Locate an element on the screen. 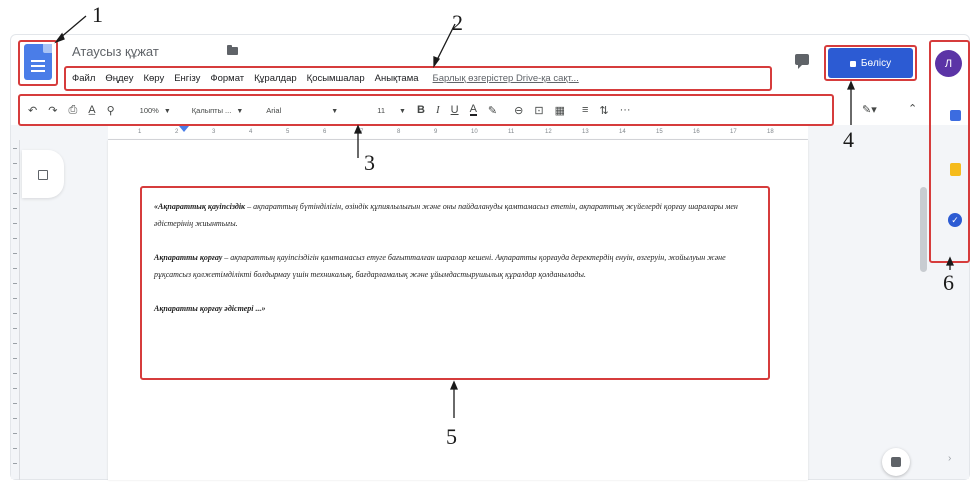 The height and width of the screenshot is (483, 976). callout-number-1: 1 is located at coordinates (97, 14).